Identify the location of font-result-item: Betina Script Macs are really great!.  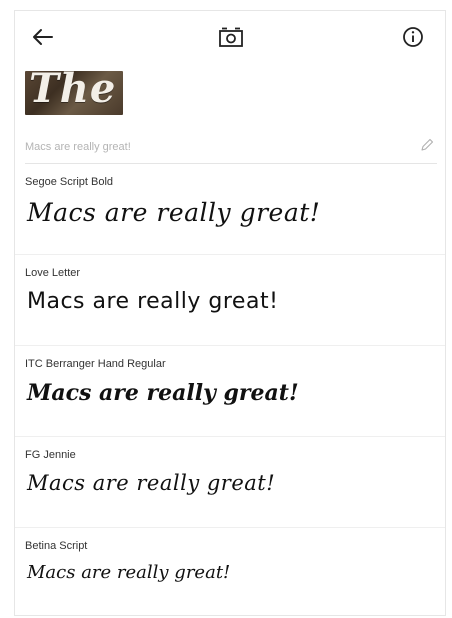
(230, 571).